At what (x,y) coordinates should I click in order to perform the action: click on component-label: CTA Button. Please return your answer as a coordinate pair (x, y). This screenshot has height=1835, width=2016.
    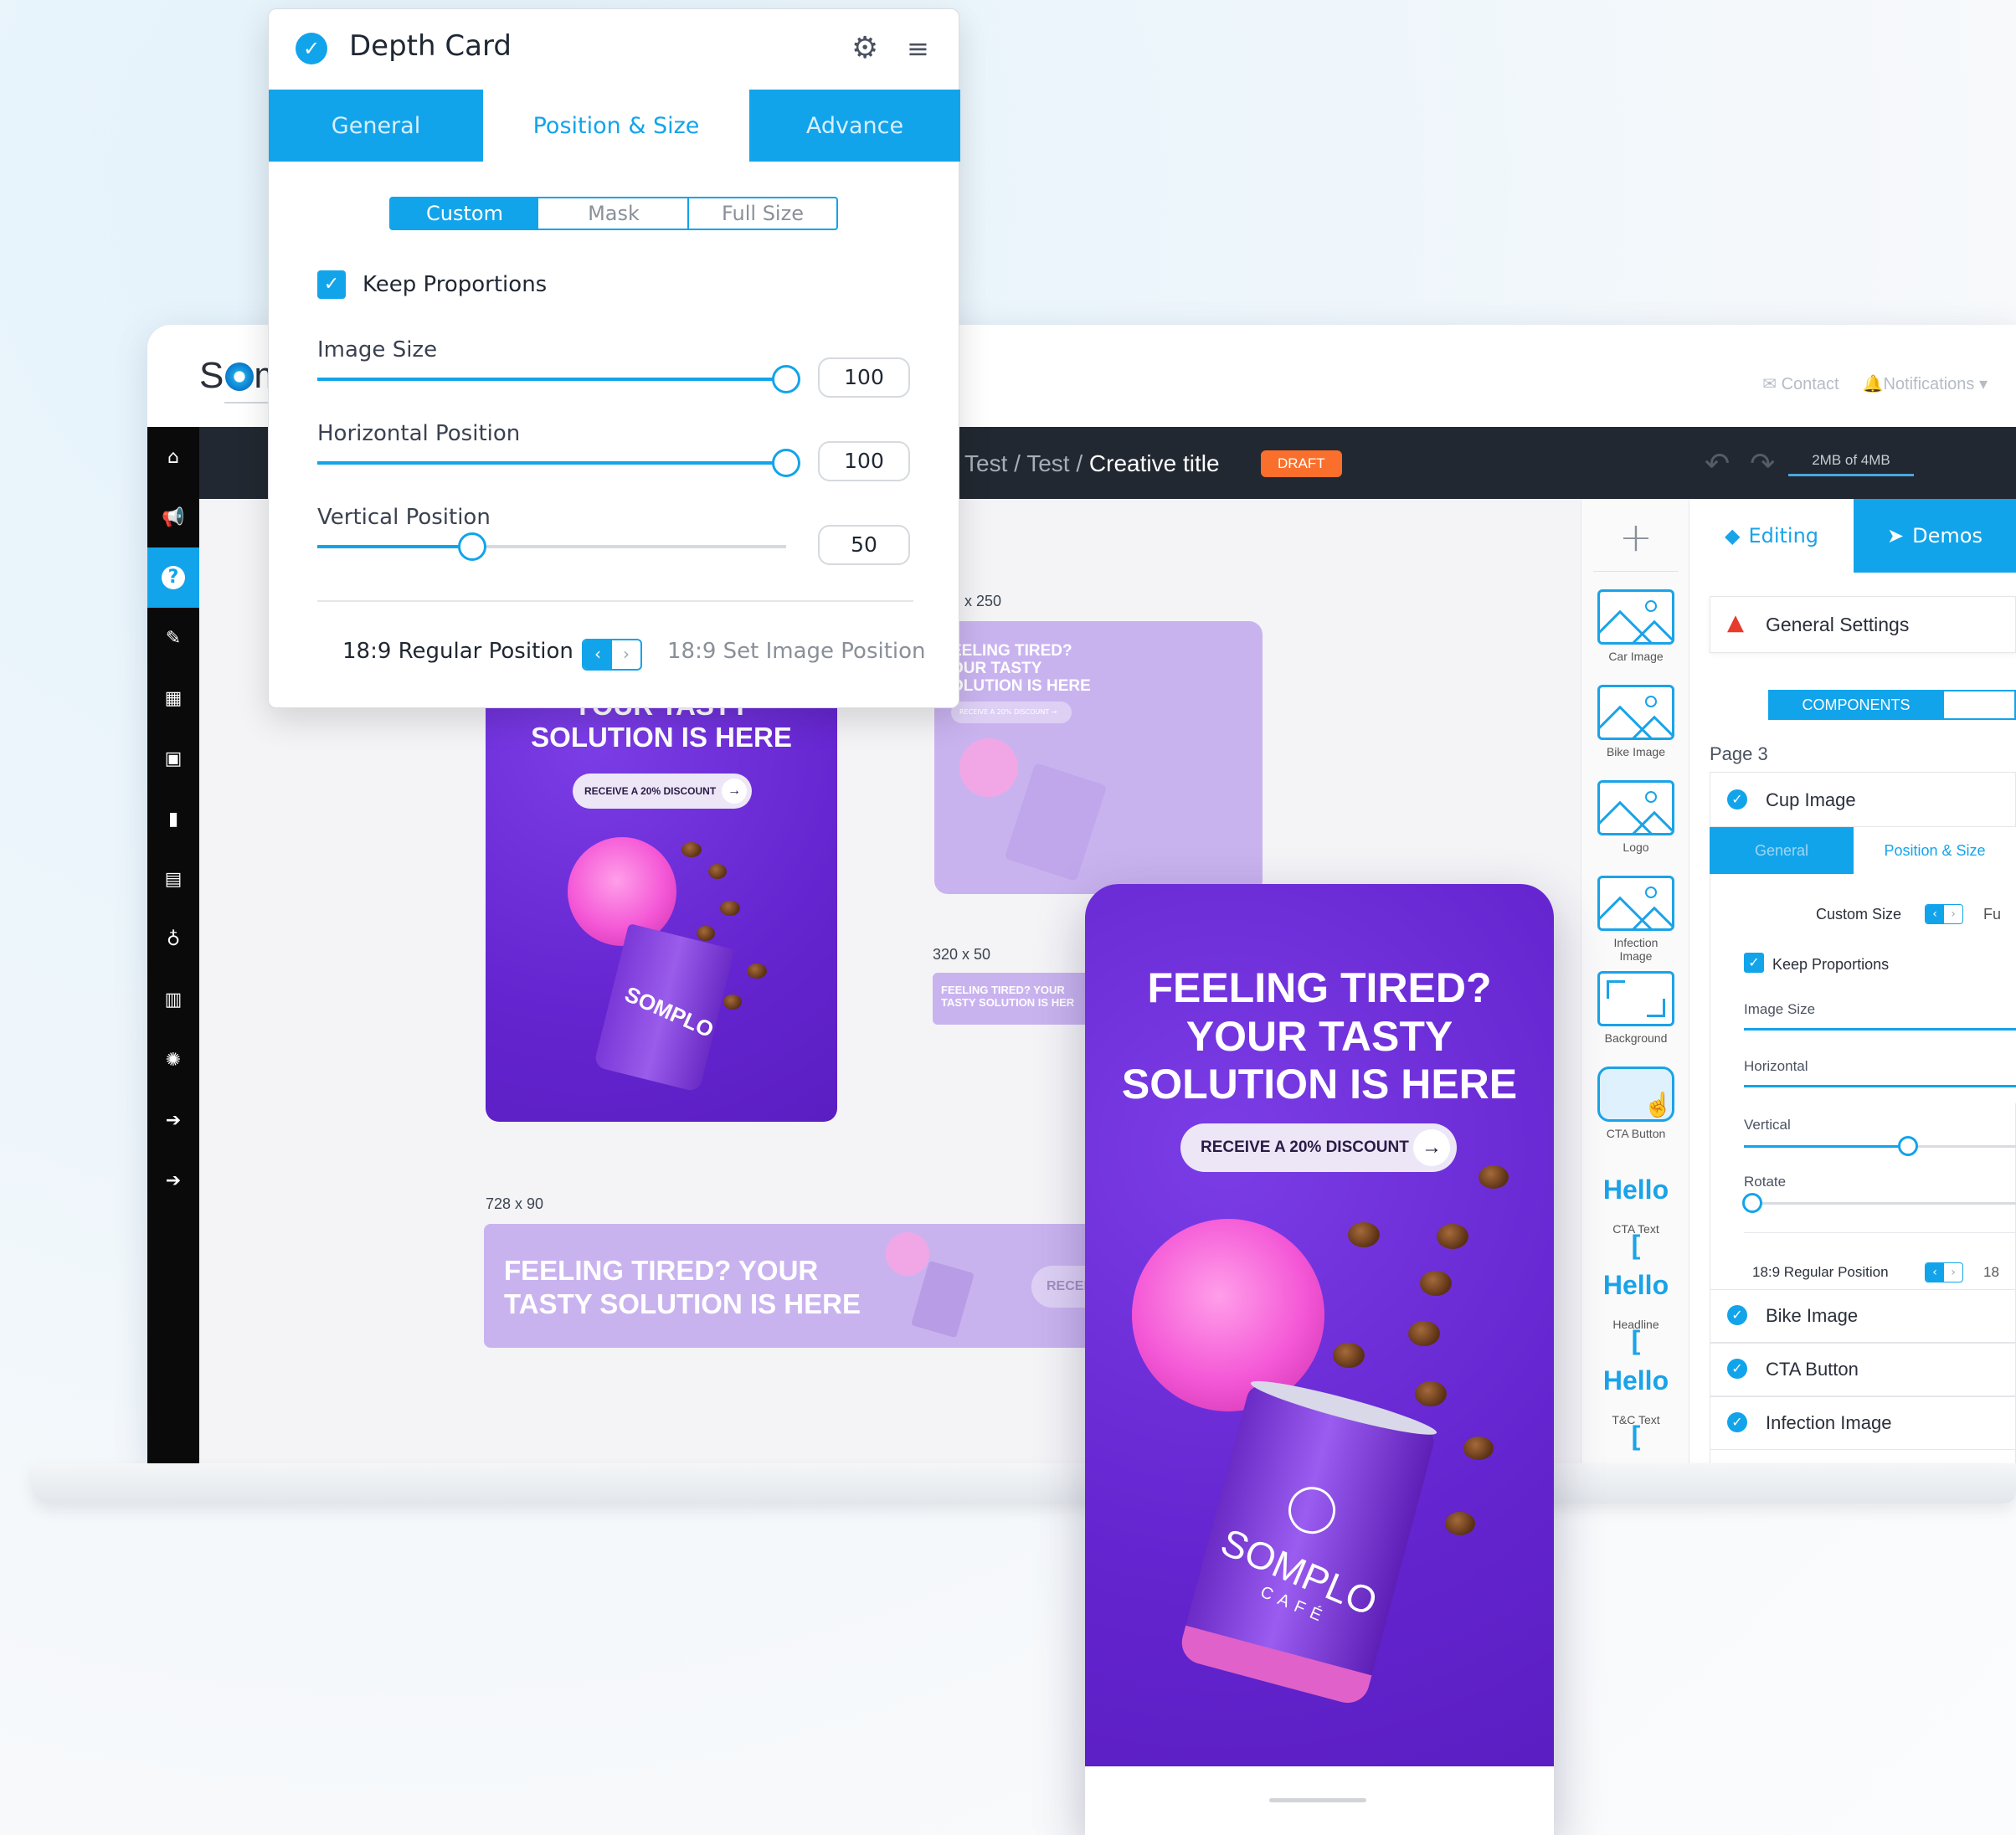
    Looking at the image, I should click on (1636, 1134).